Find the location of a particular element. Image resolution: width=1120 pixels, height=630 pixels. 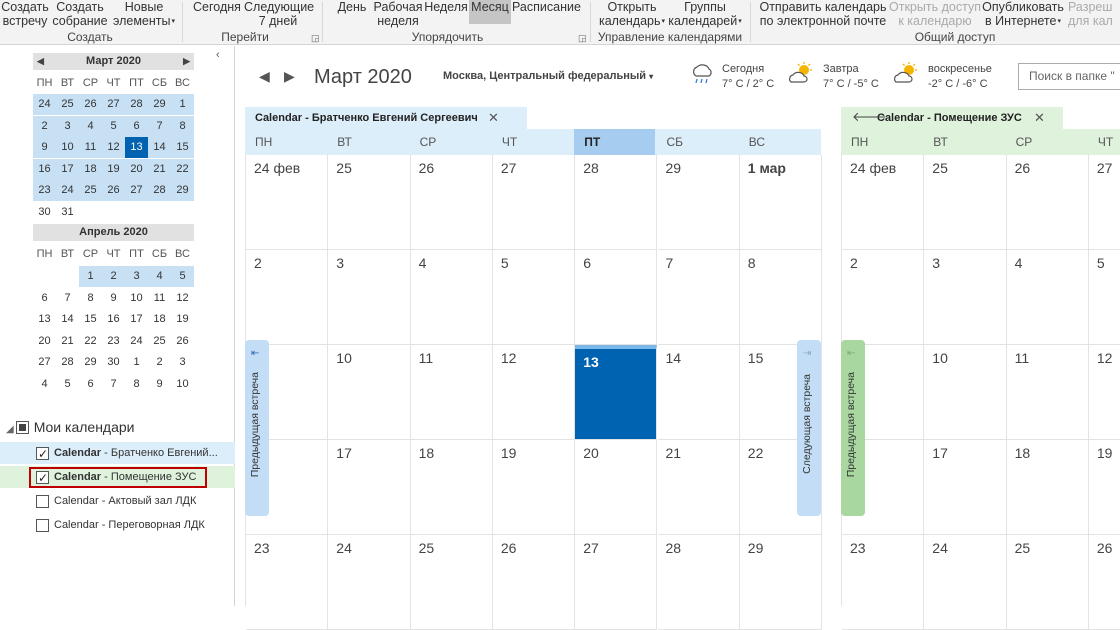

previous-appointment-button: ⇤ Предыдущая встреча is located at coordinates (853, 428).